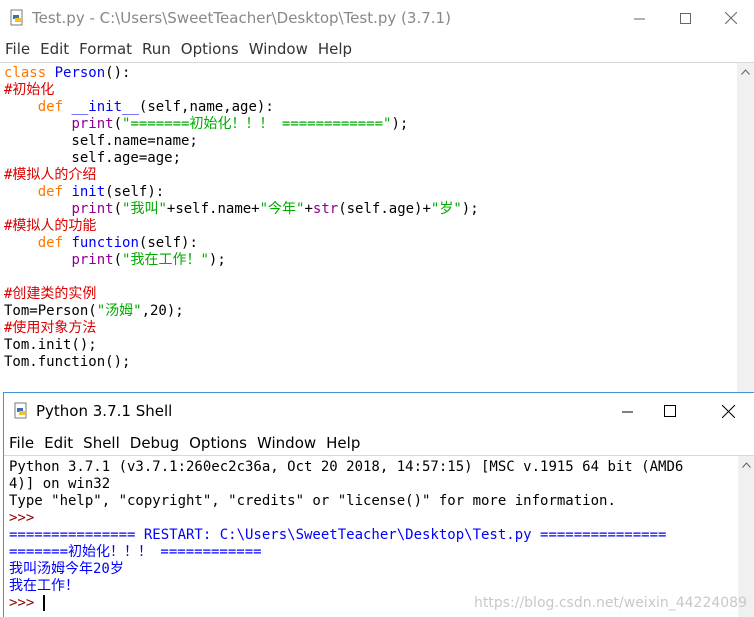 The height and width of the screenshot is (617, 754). Describe the element at coordinates (148, 260) in the screenshot. I see `code-line: print("我在工作！");` at that location.